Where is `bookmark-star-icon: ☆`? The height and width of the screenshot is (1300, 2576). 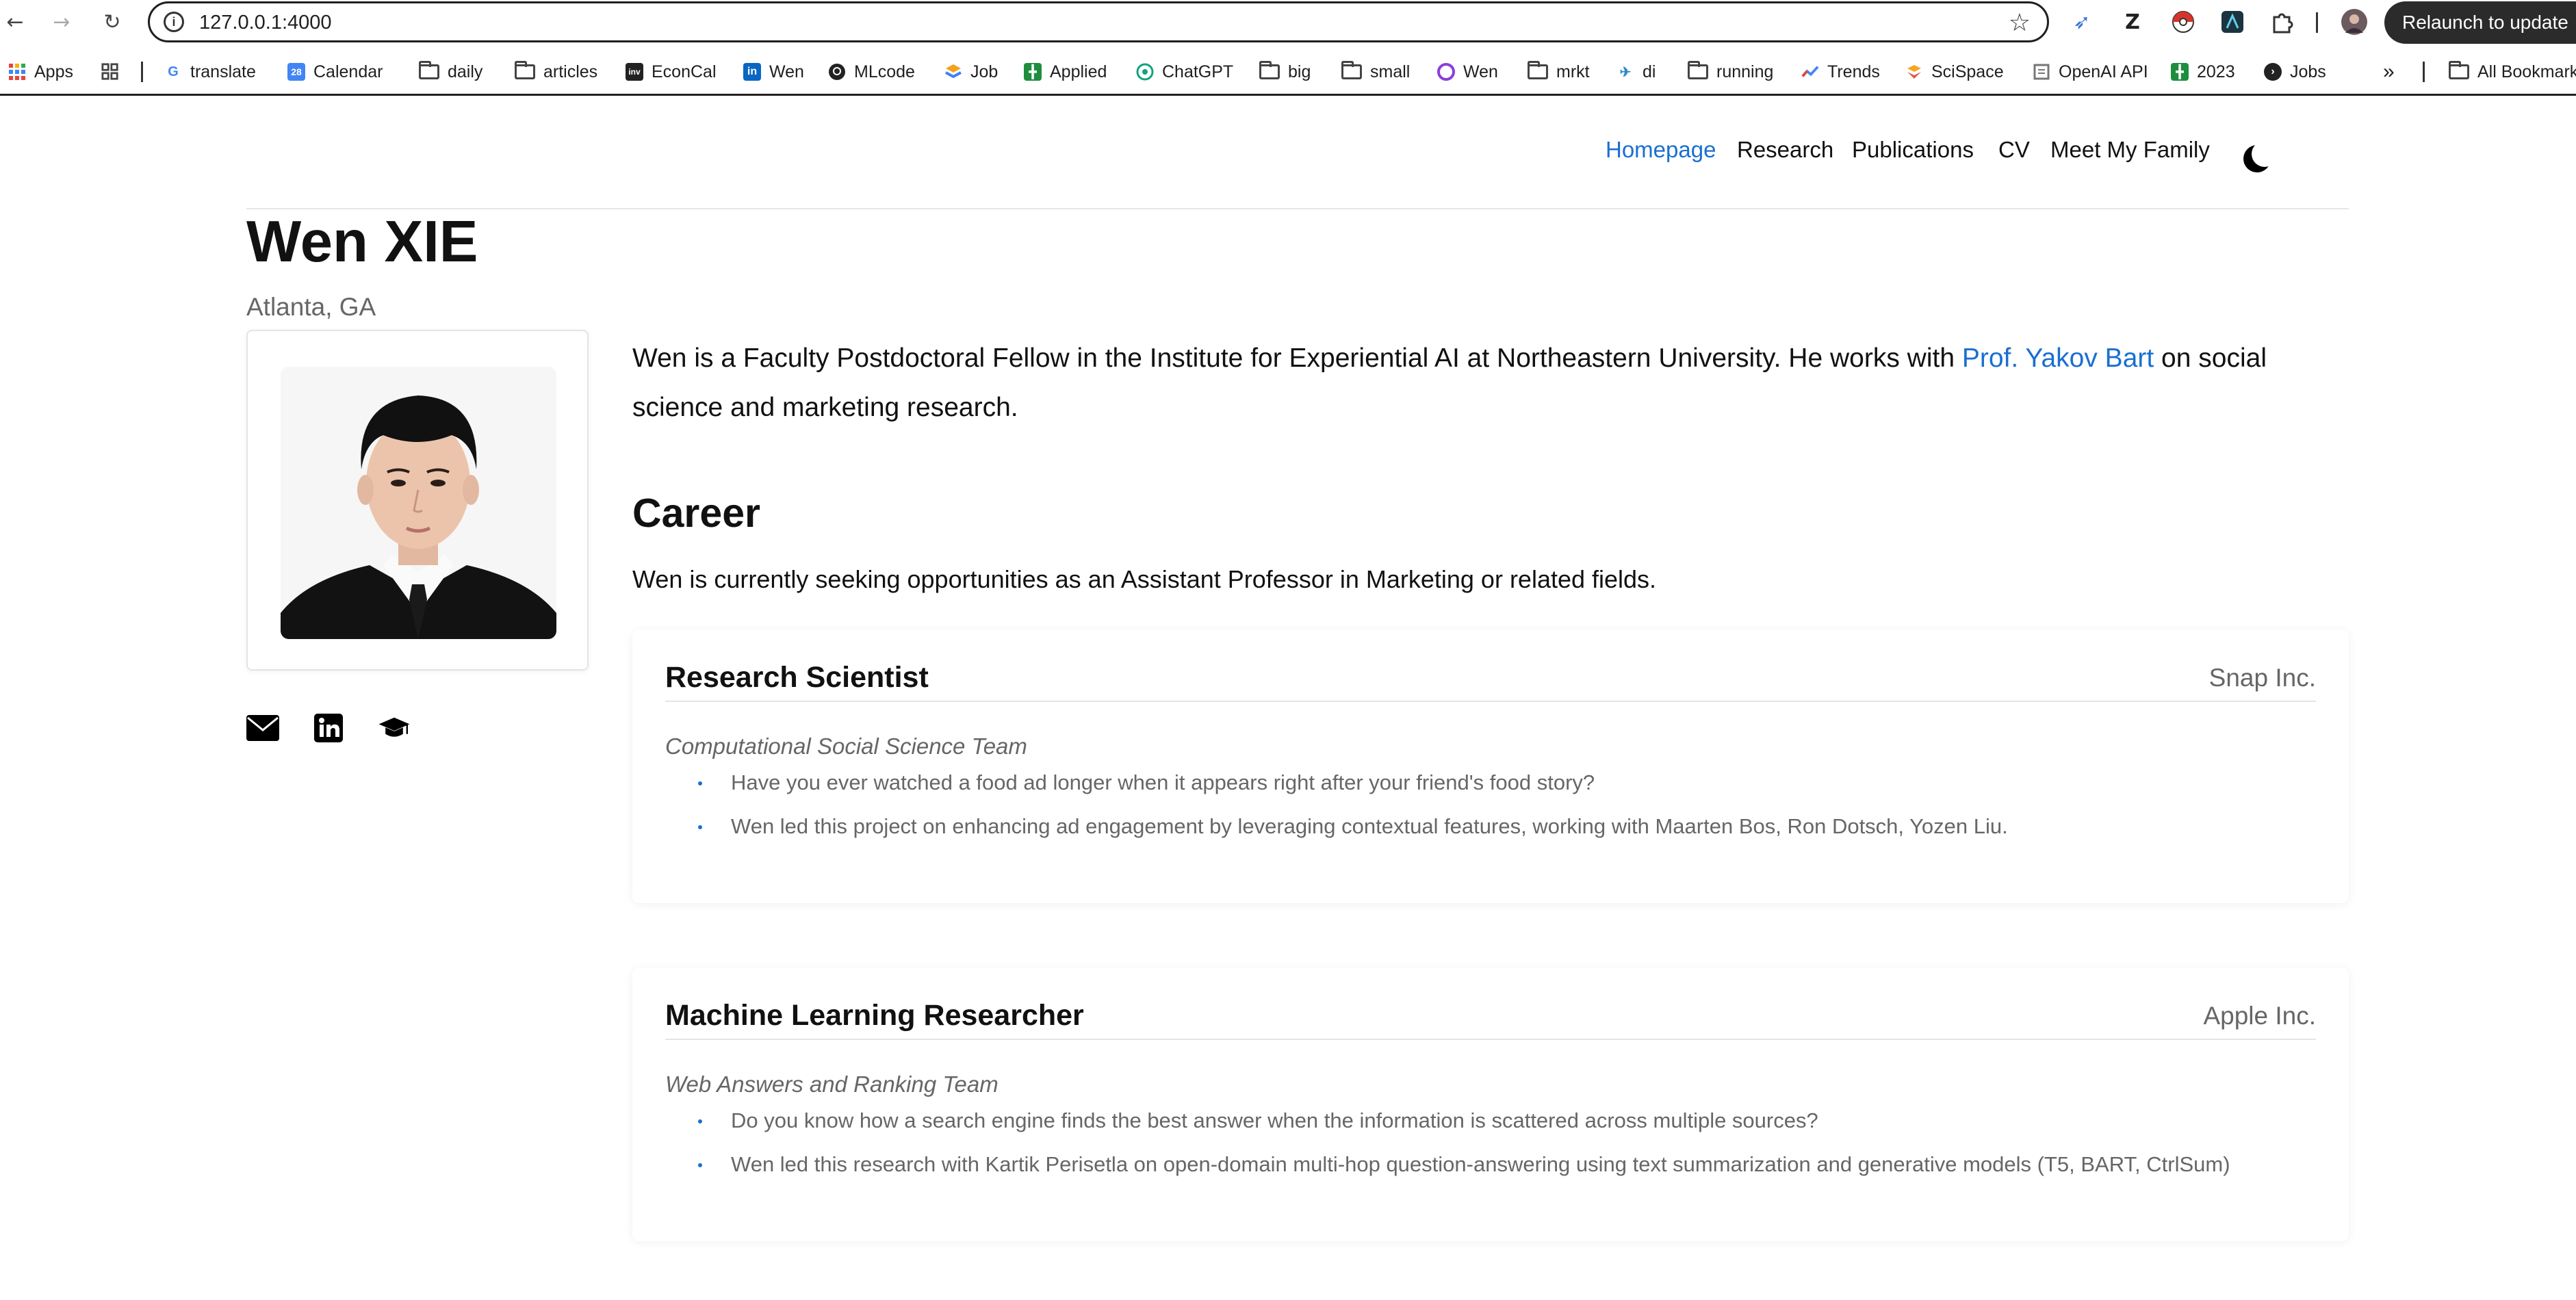
bookmark-star-icon: ☆ is located at coordinates (2020, 23).